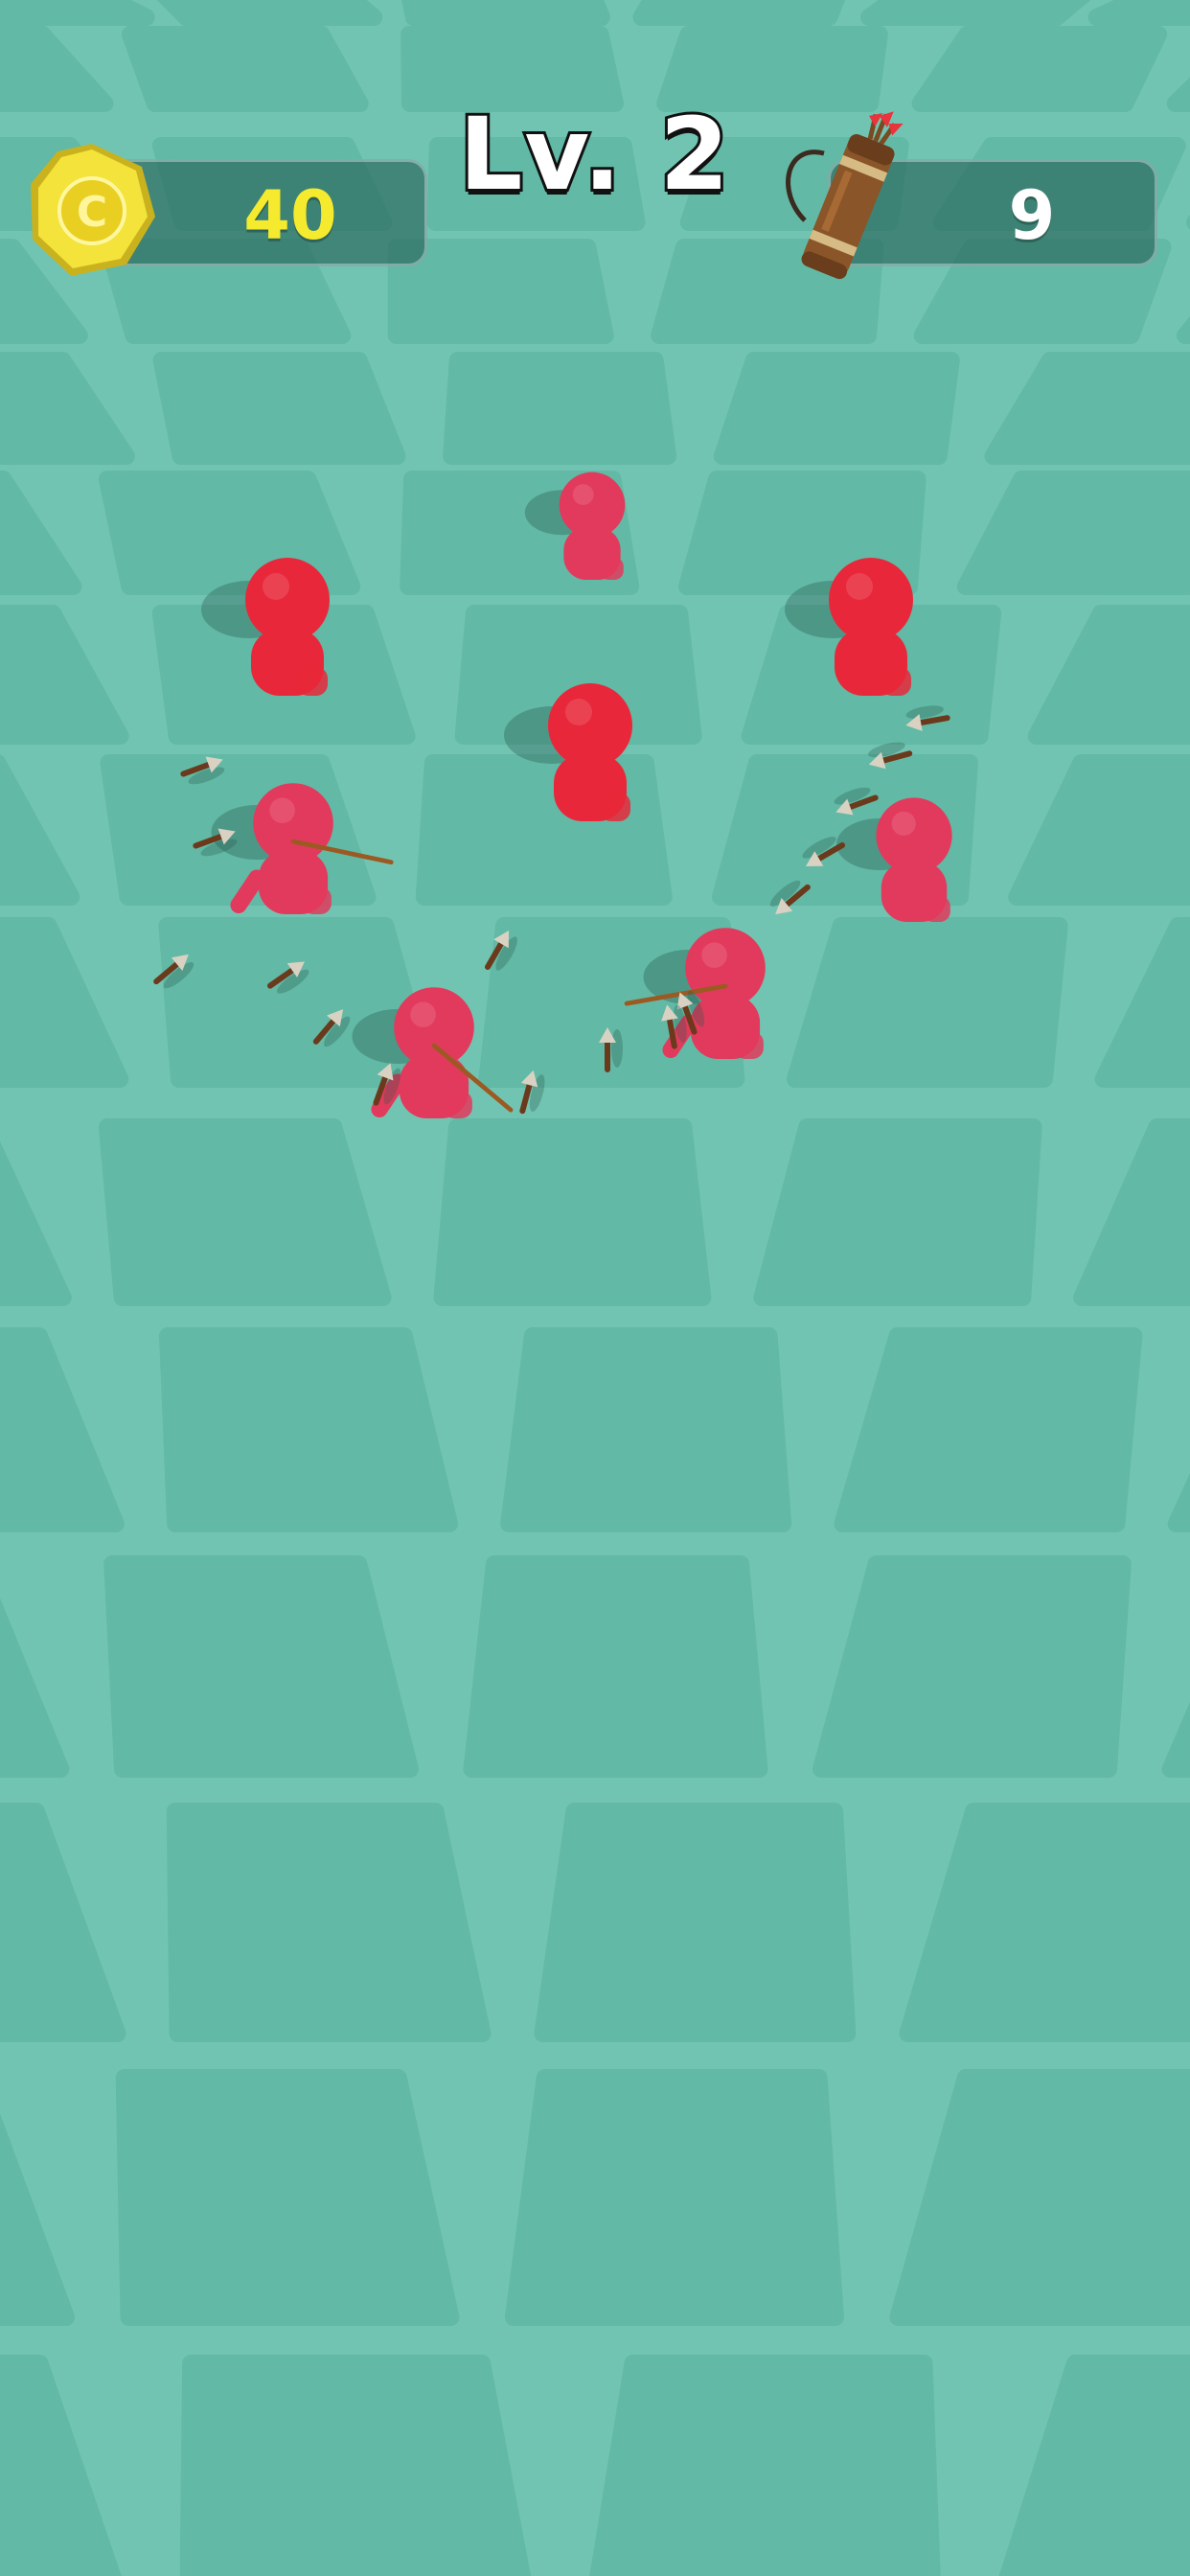 The width and height of the screenshot is (1190, 2576). I want to click on level-title: Lv. 2, so click(594, 154).